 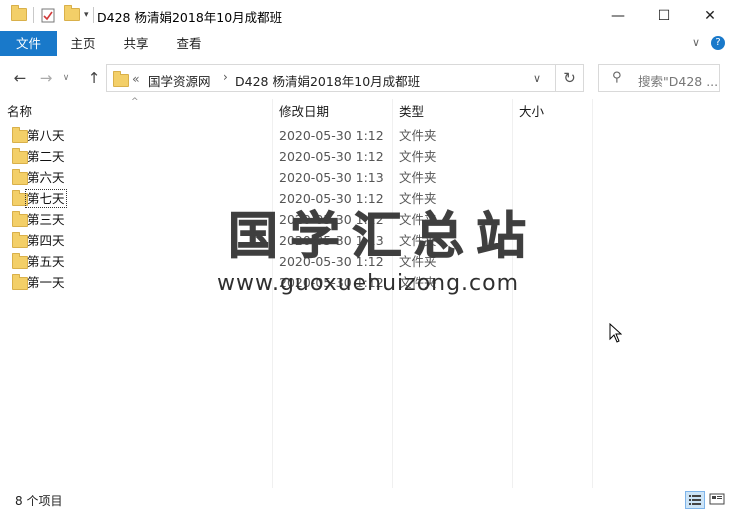 I want to click on list-item: 第六天 2020-05-30 1:13 文件夹, so click(x=296, y=177).